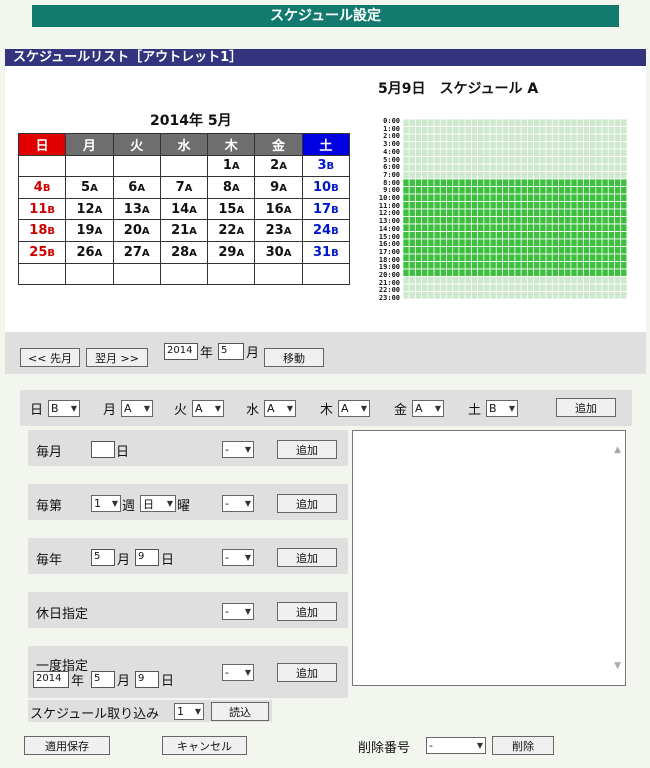  Describe the element at coordinates (278, 230) in the screenshot. I see `calendar-day: 23A` at that location.